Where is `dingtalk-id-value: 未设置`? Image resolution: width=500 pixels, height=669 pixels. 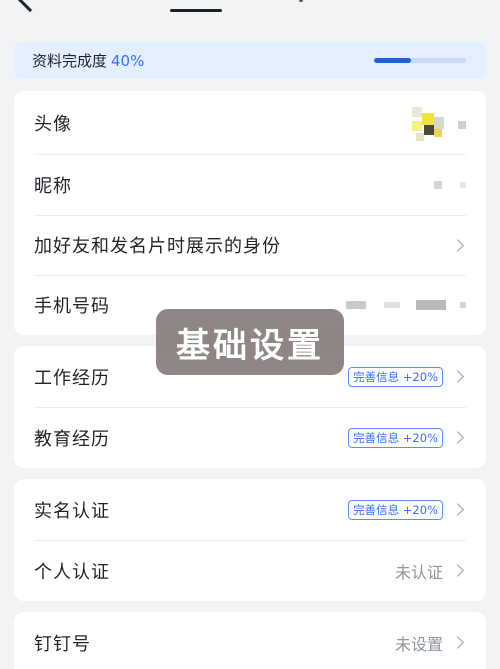 dingtalk-id-value: 未设置 is located at coordinates (418, 644).